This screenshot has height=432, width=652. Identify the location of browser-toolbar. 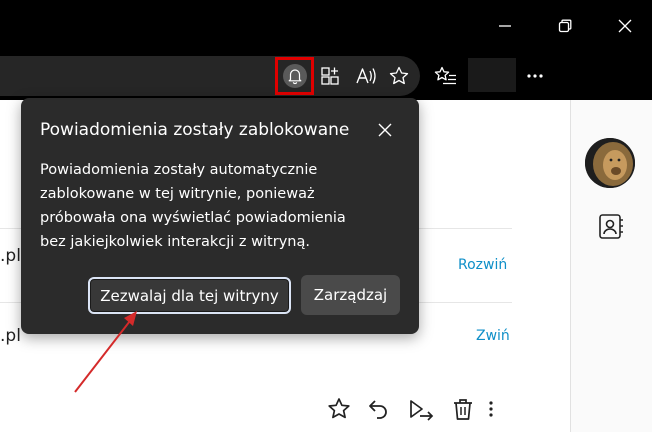
(326, 76).